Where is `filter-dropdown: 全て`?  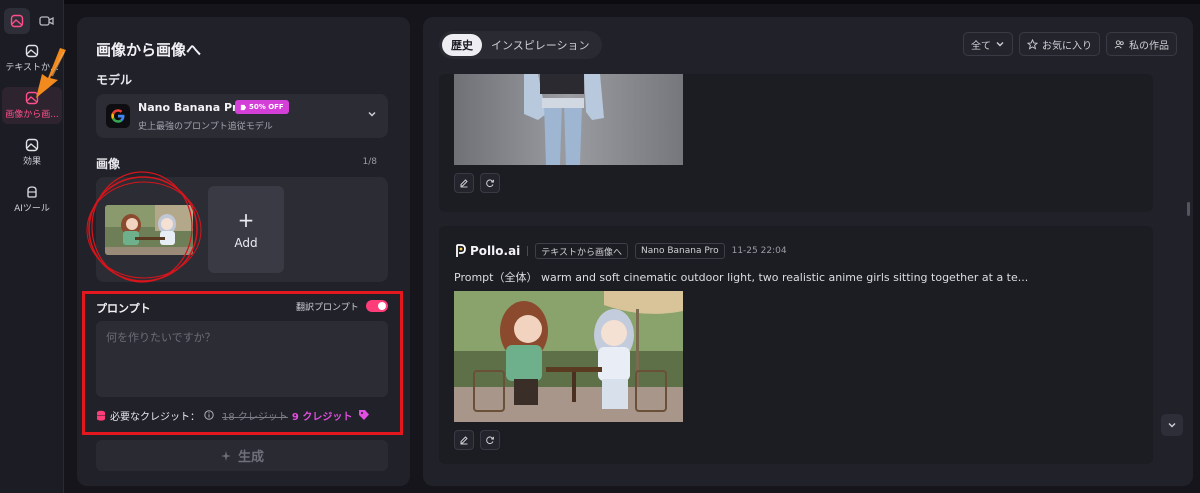
filter-dropdown: 全て is located at coordinates (988, 44).